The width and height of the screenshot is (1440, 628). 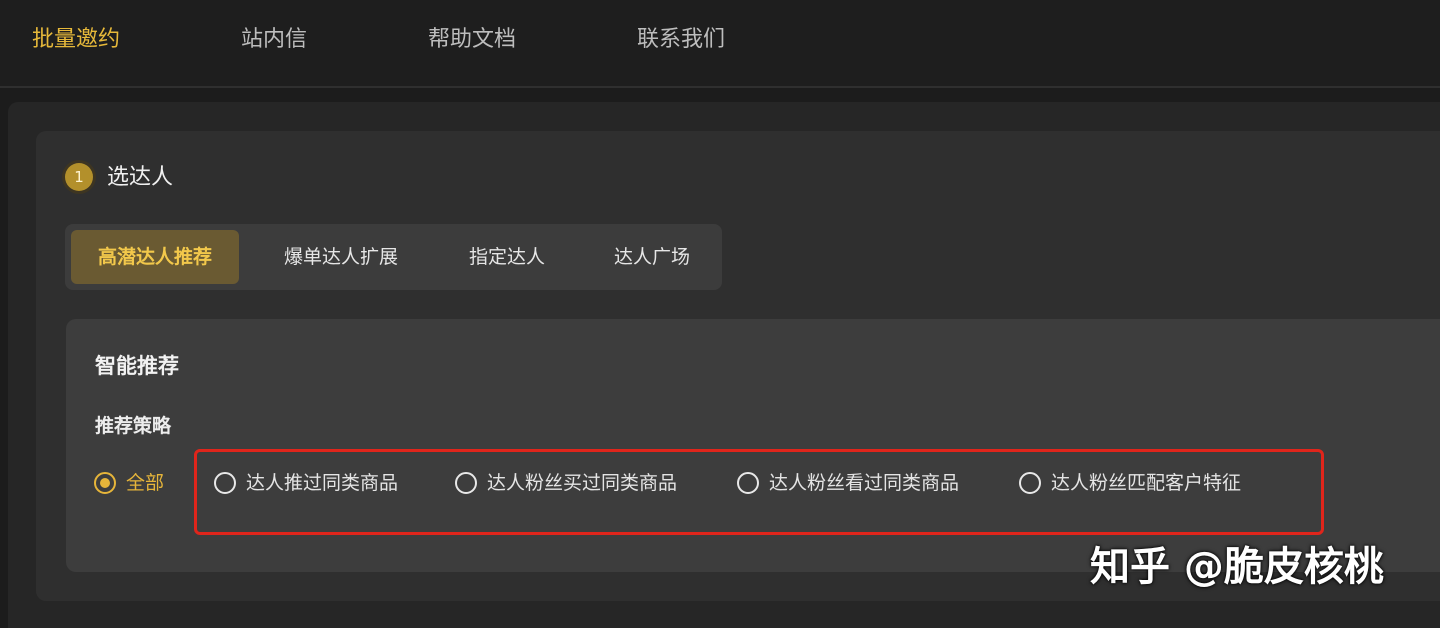 I want to click on step-title: 选达人, so click(x=140, y=177).